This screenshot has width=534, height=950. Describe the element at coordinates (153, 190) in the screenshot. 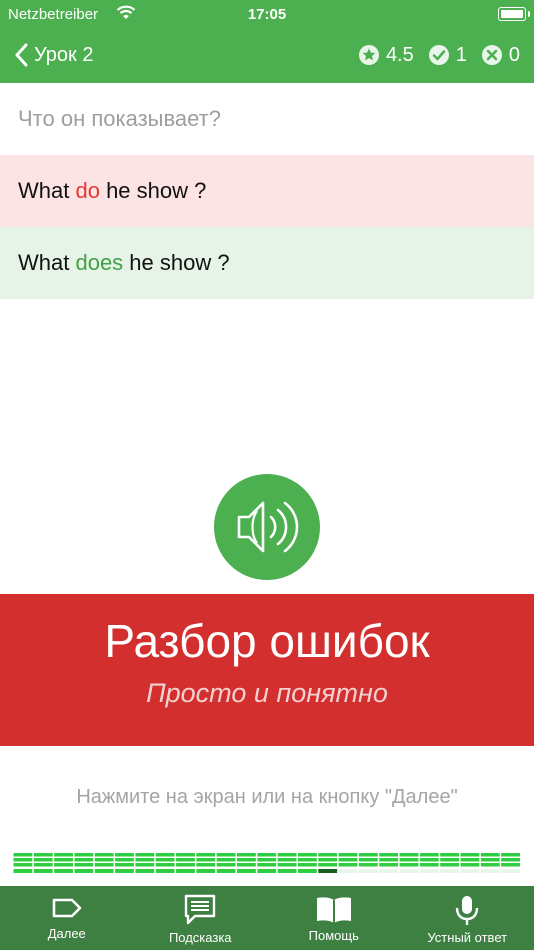

I see `wrong-answer-after: he show ?` at that location.